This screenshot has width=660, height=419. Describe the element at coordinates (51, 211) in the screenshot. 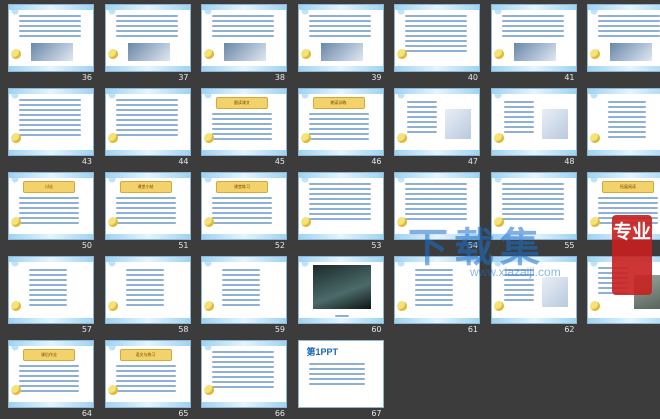

I see `slide-thumbnail: 讨论 50` at that location.